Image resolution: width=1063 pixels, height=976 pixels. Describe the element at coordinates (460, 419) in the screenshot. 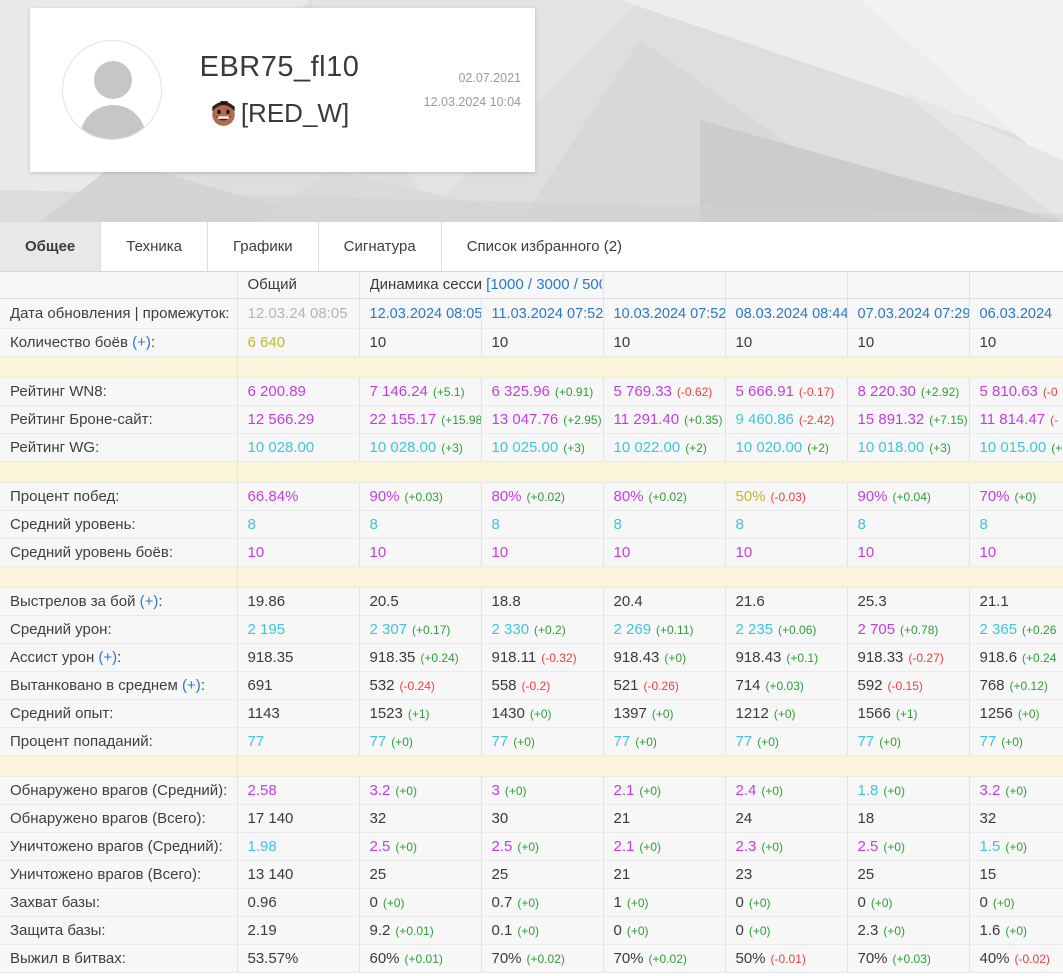

I see `stat-delta: (+15.98)` at that location.